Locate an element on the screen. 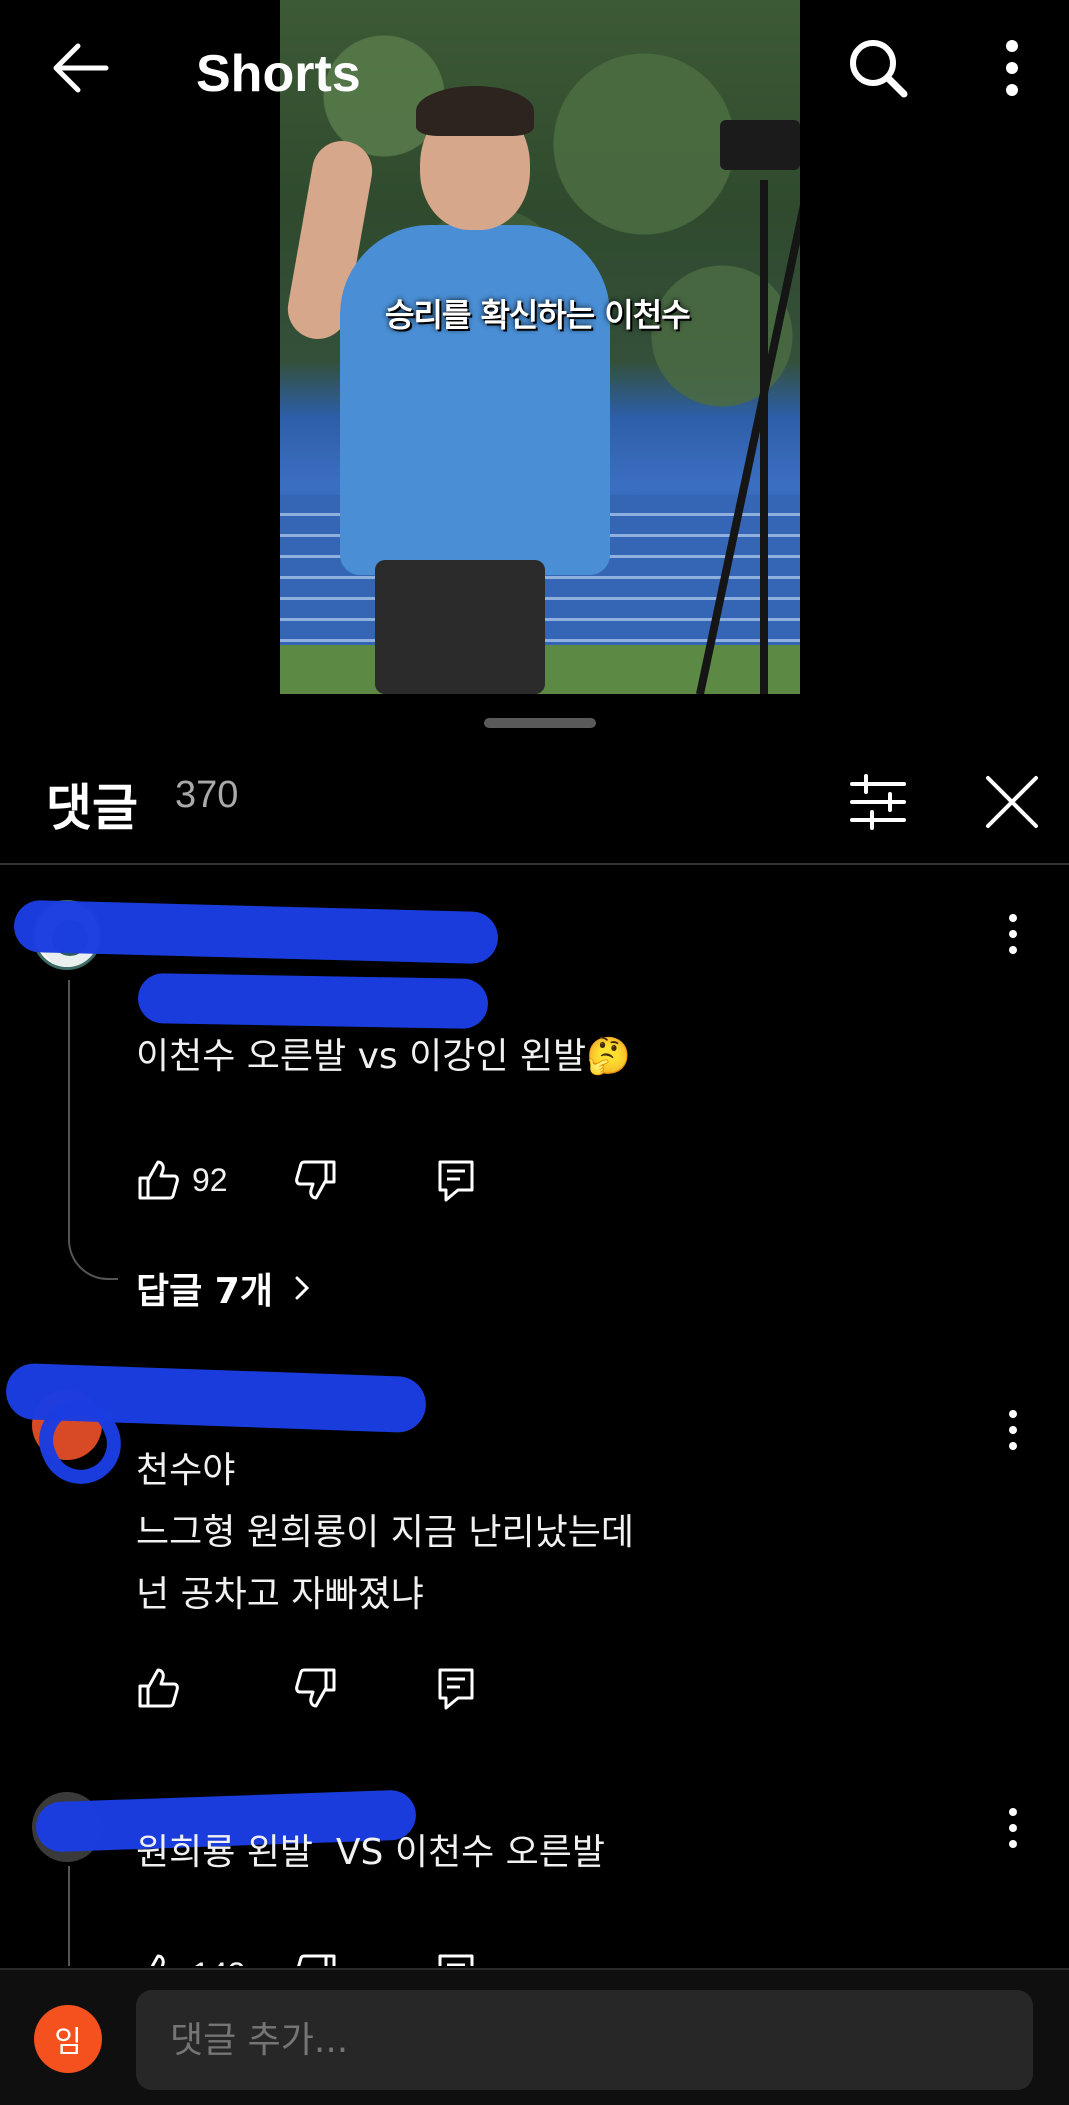  comments-title: 댓글 is located at coordinates (92, 808).